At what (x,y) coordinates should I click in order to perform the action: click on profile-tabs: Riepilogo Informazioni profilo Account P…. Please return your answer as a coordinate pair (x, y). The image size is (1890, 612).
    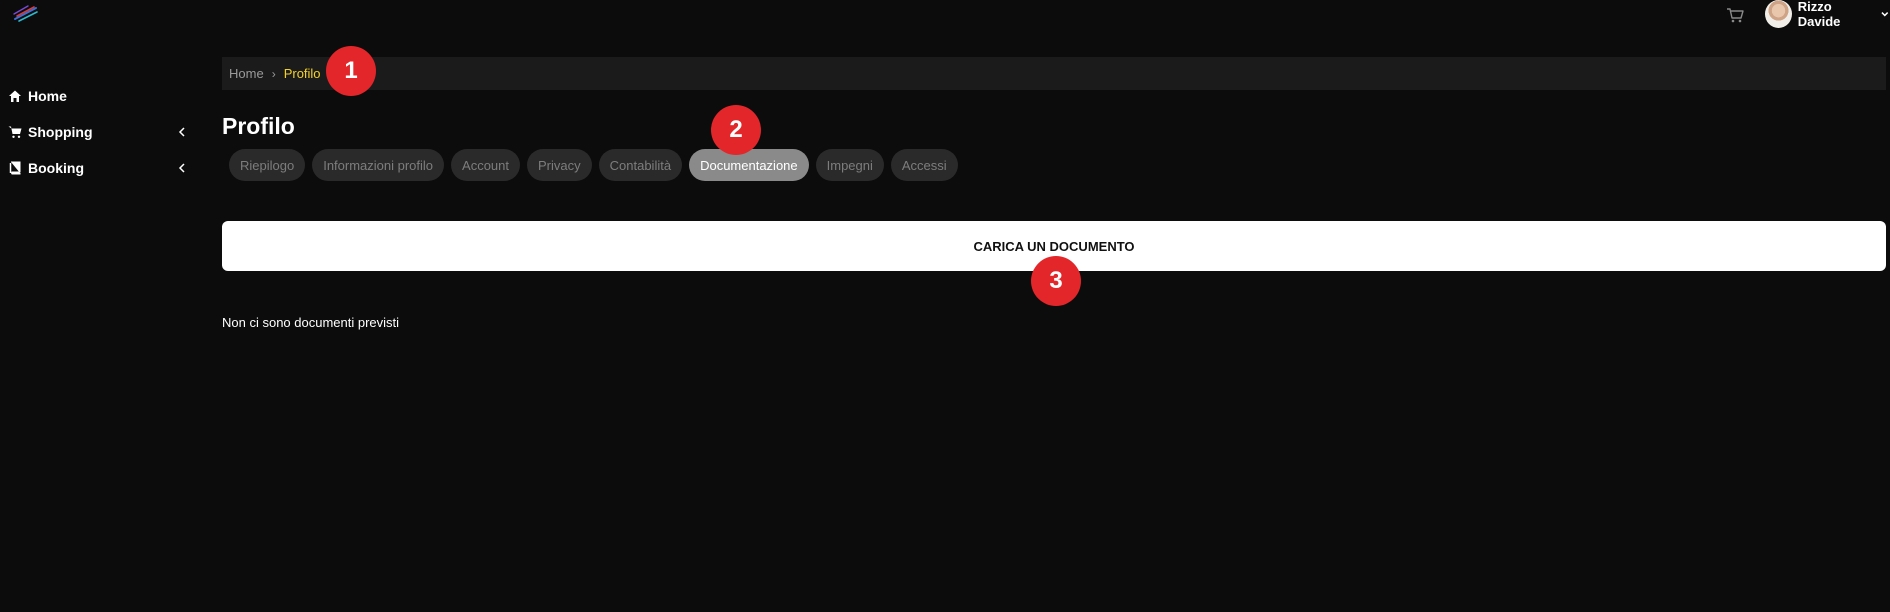
    Looking at the image, I should click on (593, 165).